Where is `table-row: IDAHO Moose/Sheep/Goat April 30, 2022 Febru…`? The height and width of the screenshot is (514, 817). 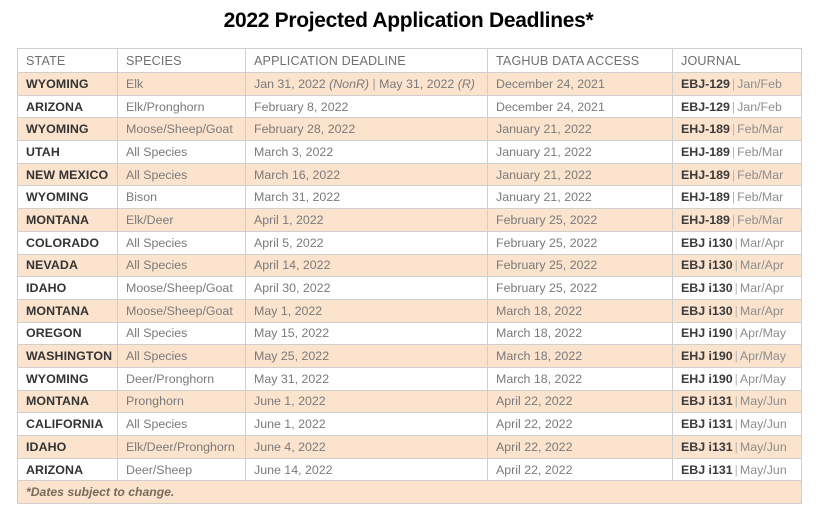 table-row: IDAHO Moose/Sheep/Goat April 30, 2022 Febru… is located at coordinates (409, 288).